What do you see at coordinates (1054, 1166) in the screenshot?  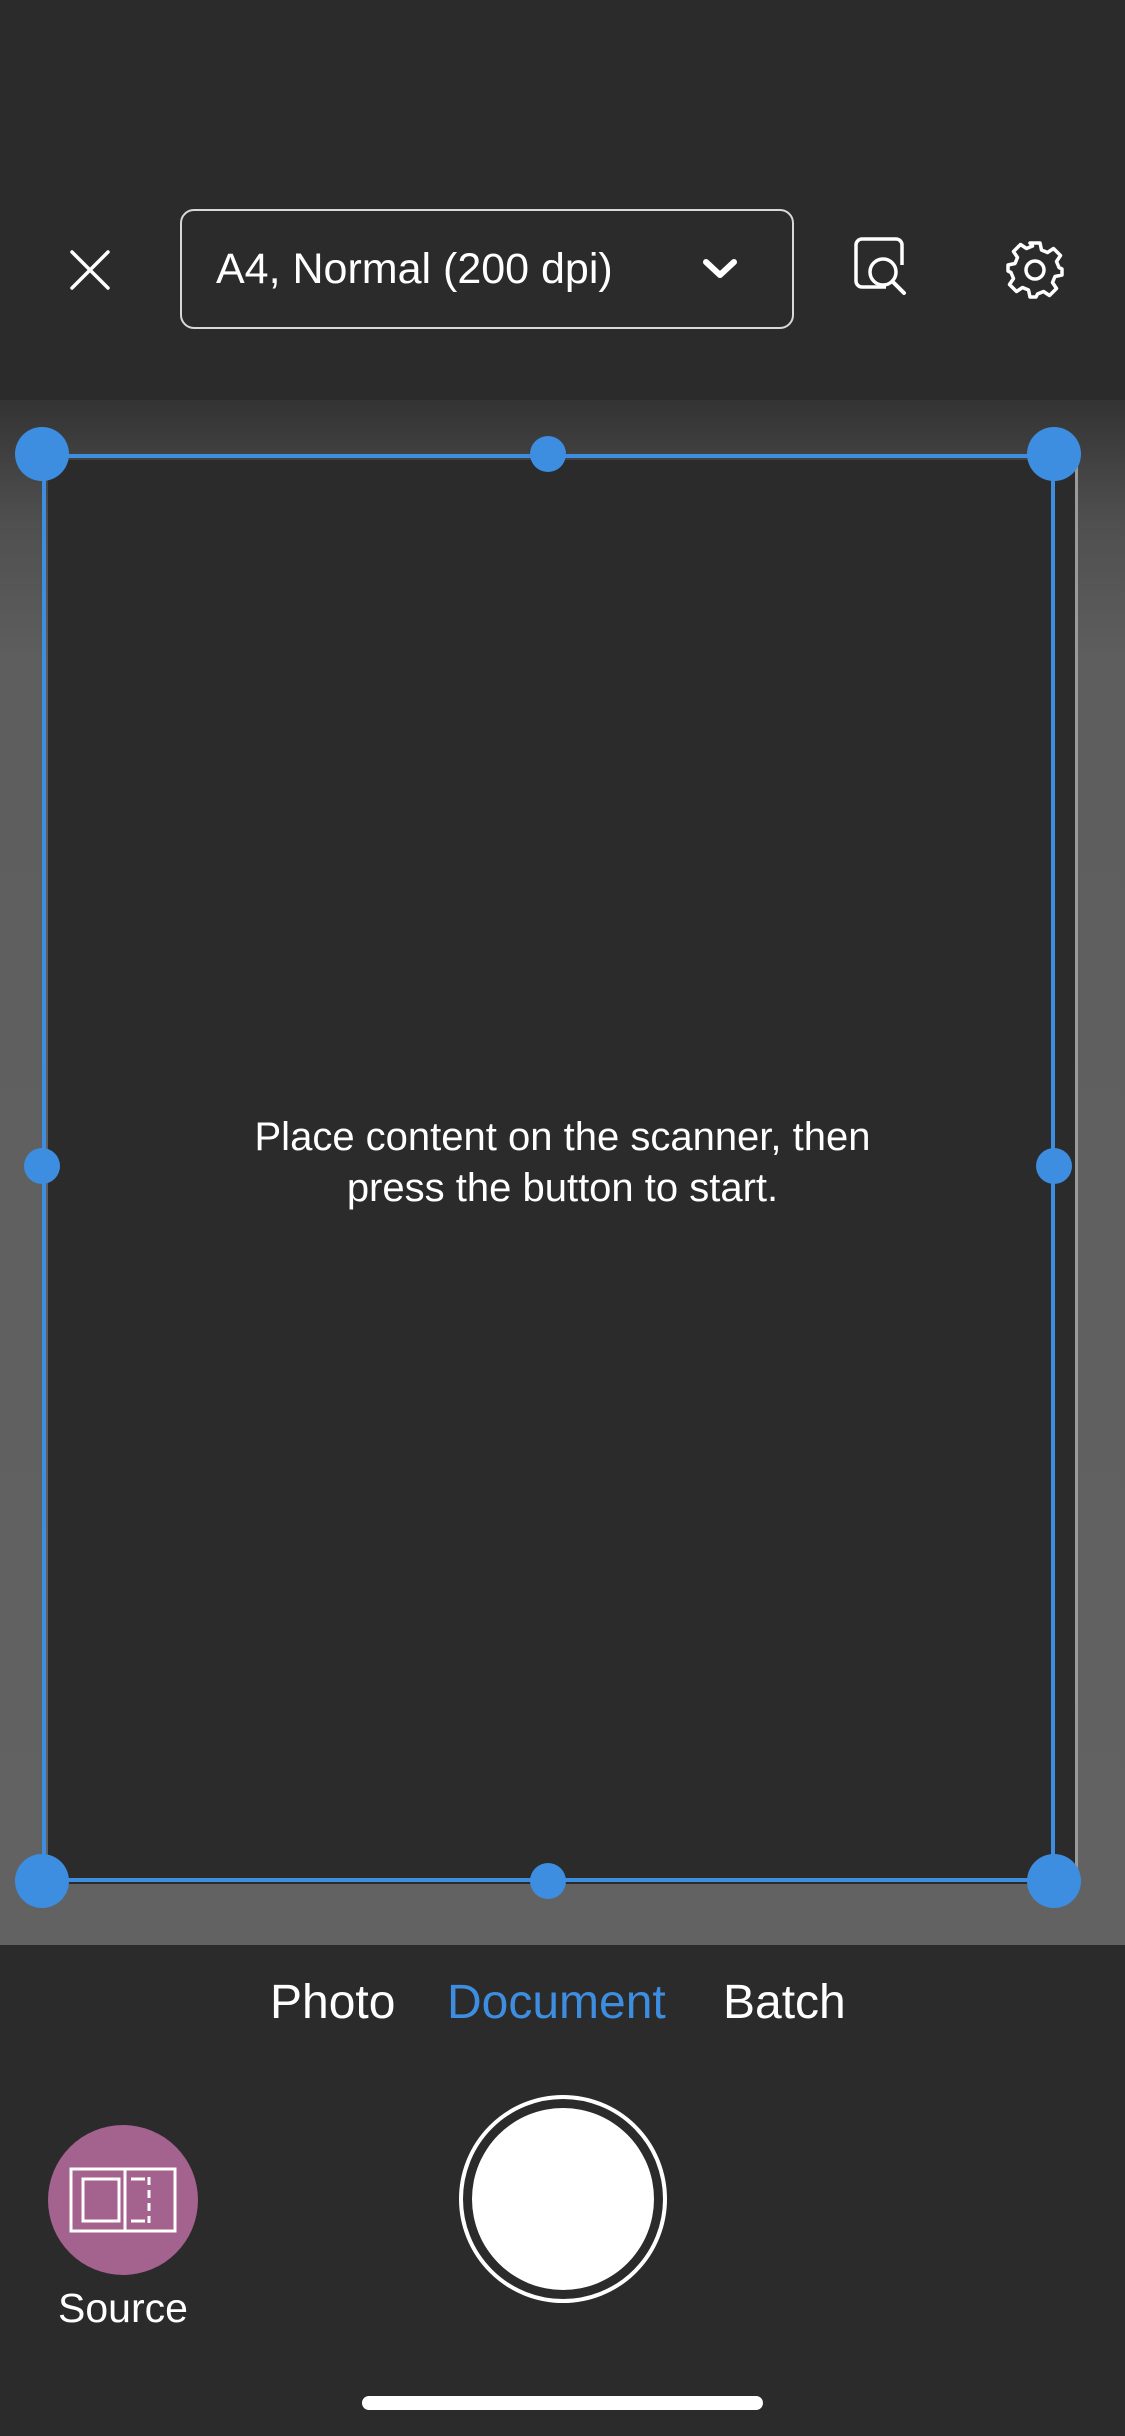 I see `crop-handle-right` at bounding box center [1054, 1166].